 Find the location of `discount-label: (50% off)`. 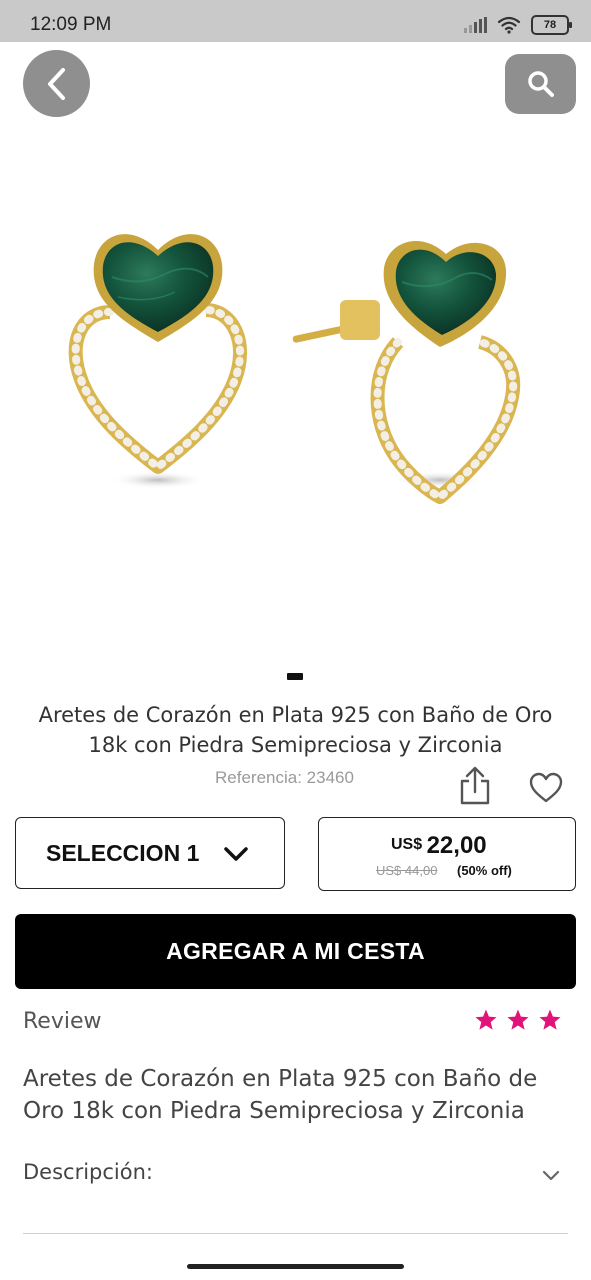

discount-label: (50% off) is located at coordinates (484, 870).